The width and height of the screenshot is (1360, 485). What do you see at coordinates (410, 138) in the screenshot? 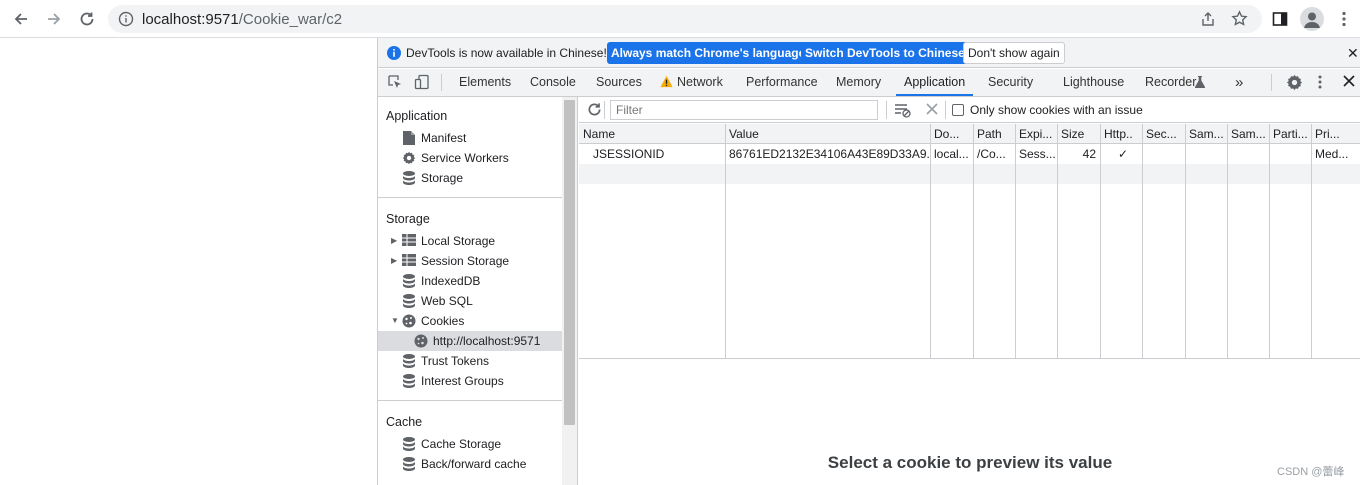
I see `file-icon` at bounding box center [410, 138].